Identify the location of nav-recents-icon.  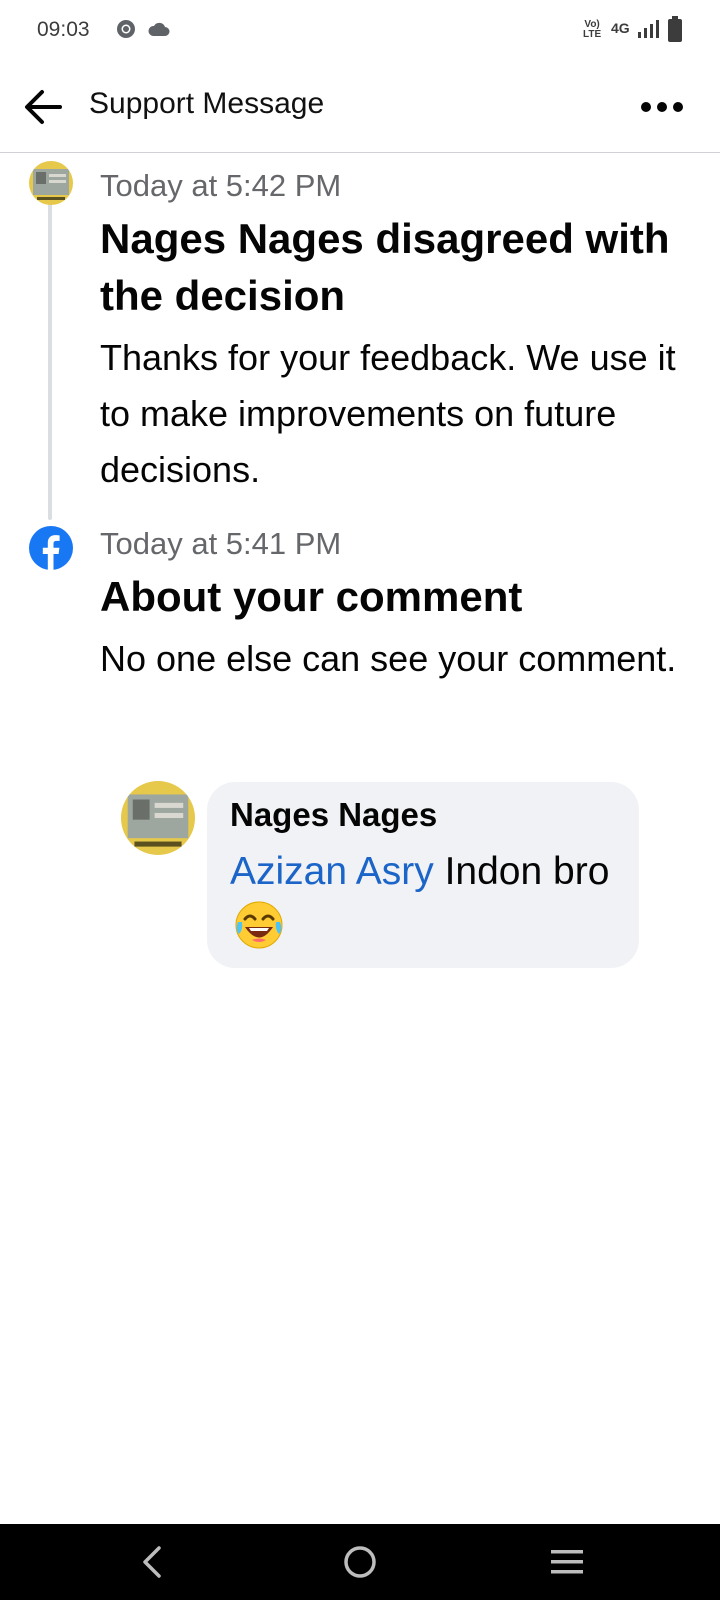
(567, 1562).